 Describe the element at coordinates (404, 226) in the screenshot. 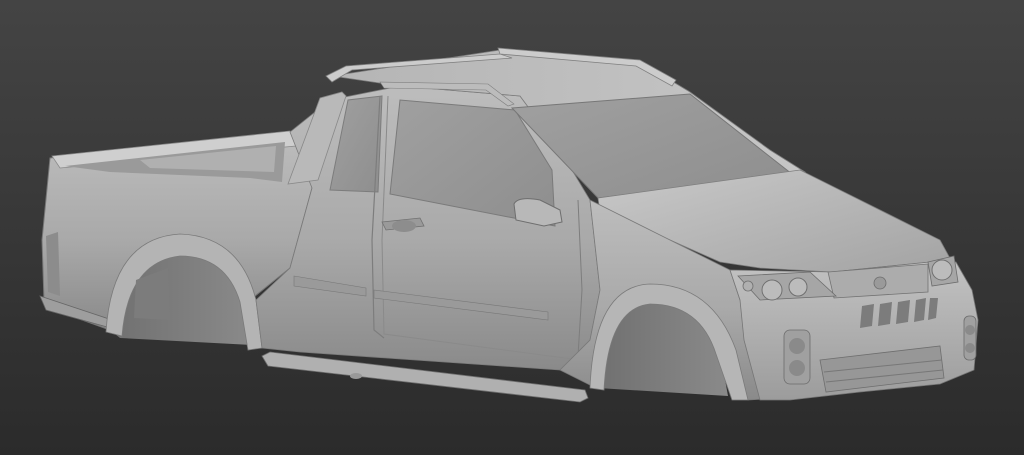

I see `door-handle-recess` at that location.